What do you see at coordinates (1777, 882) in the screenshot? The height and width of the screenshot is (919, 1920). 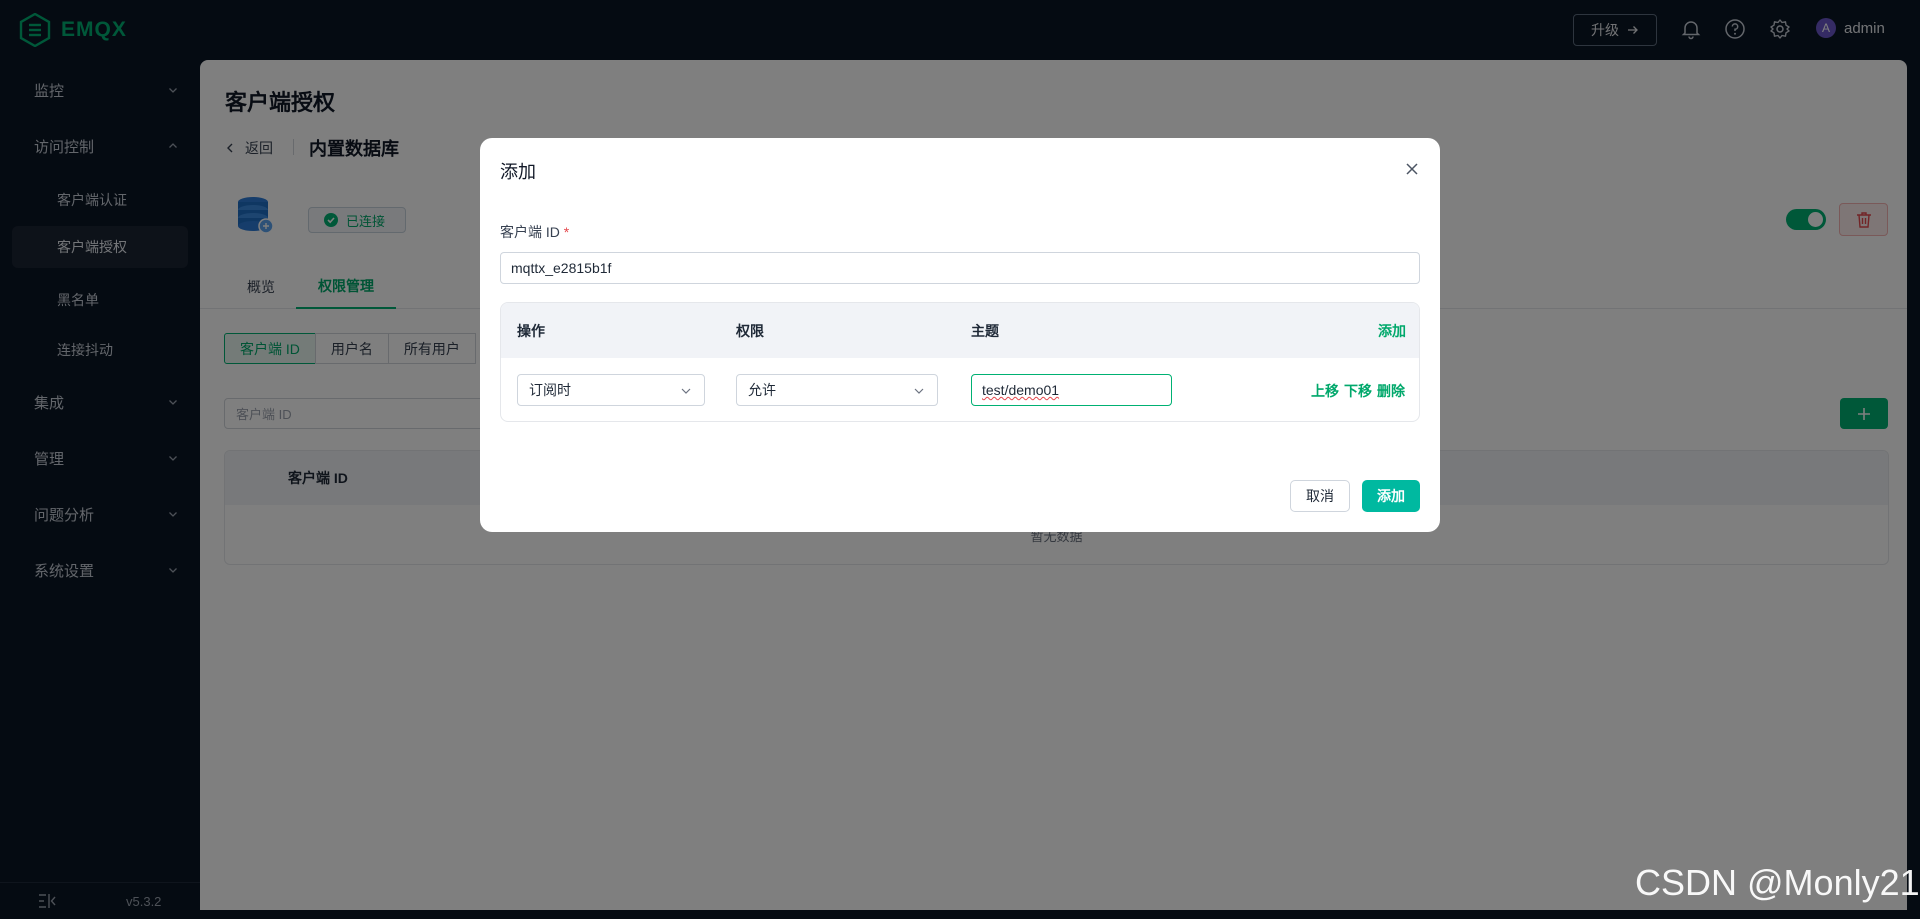 I see `watermark: CSDN @Monly21` at bounding box center [1777, 882].